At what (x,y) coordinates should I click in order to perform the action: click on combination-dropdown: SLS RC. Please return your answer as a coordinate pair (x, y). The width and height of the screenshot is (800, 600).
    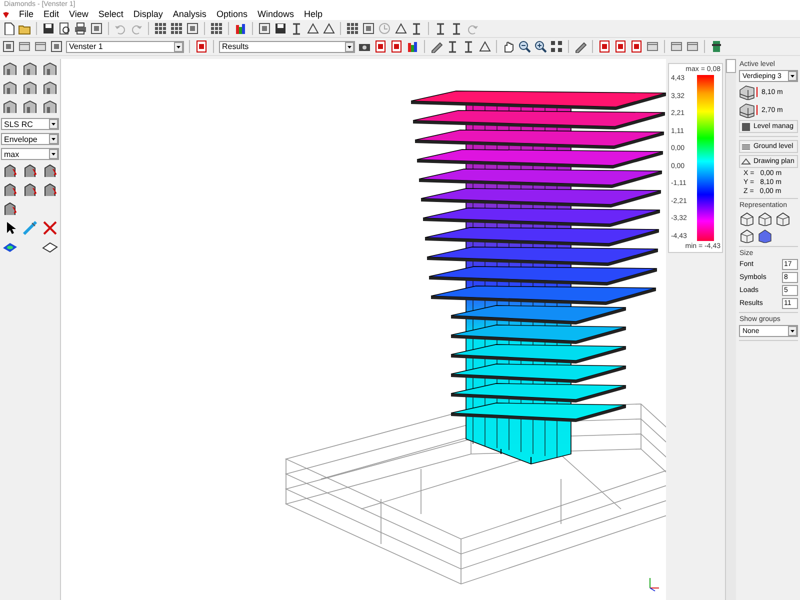
    Looking at the image, I should click on (30, 124).